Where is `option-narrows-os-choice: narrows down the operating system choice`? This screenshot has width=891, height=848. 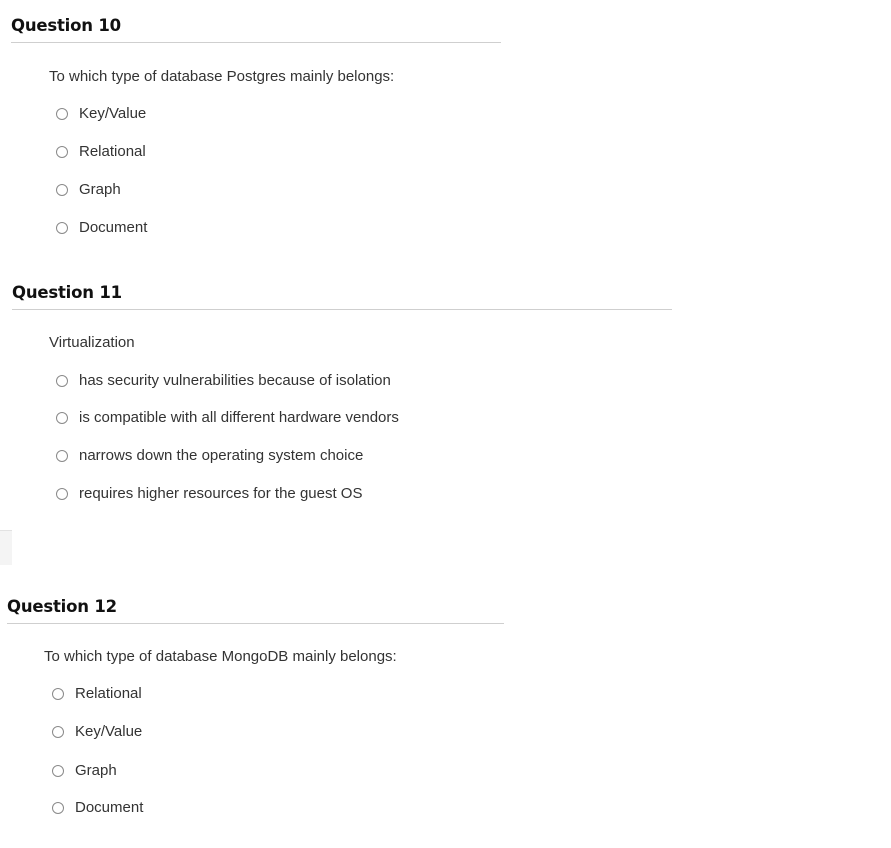 option-narrows-os-choice: narrows down the operating system choice is located at coordinates (209, 456).